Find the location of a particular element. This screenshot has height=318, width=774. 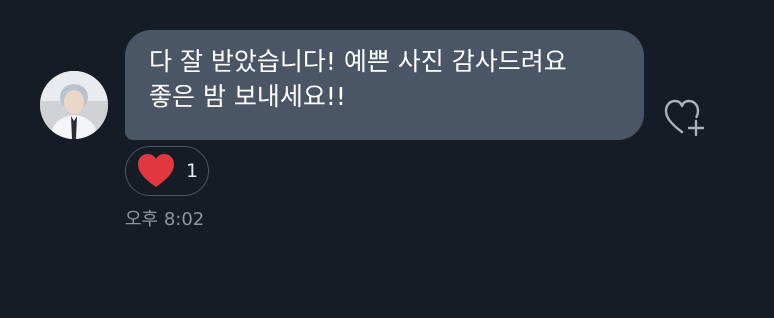

heart-icon is located at coordinates (156, 170).